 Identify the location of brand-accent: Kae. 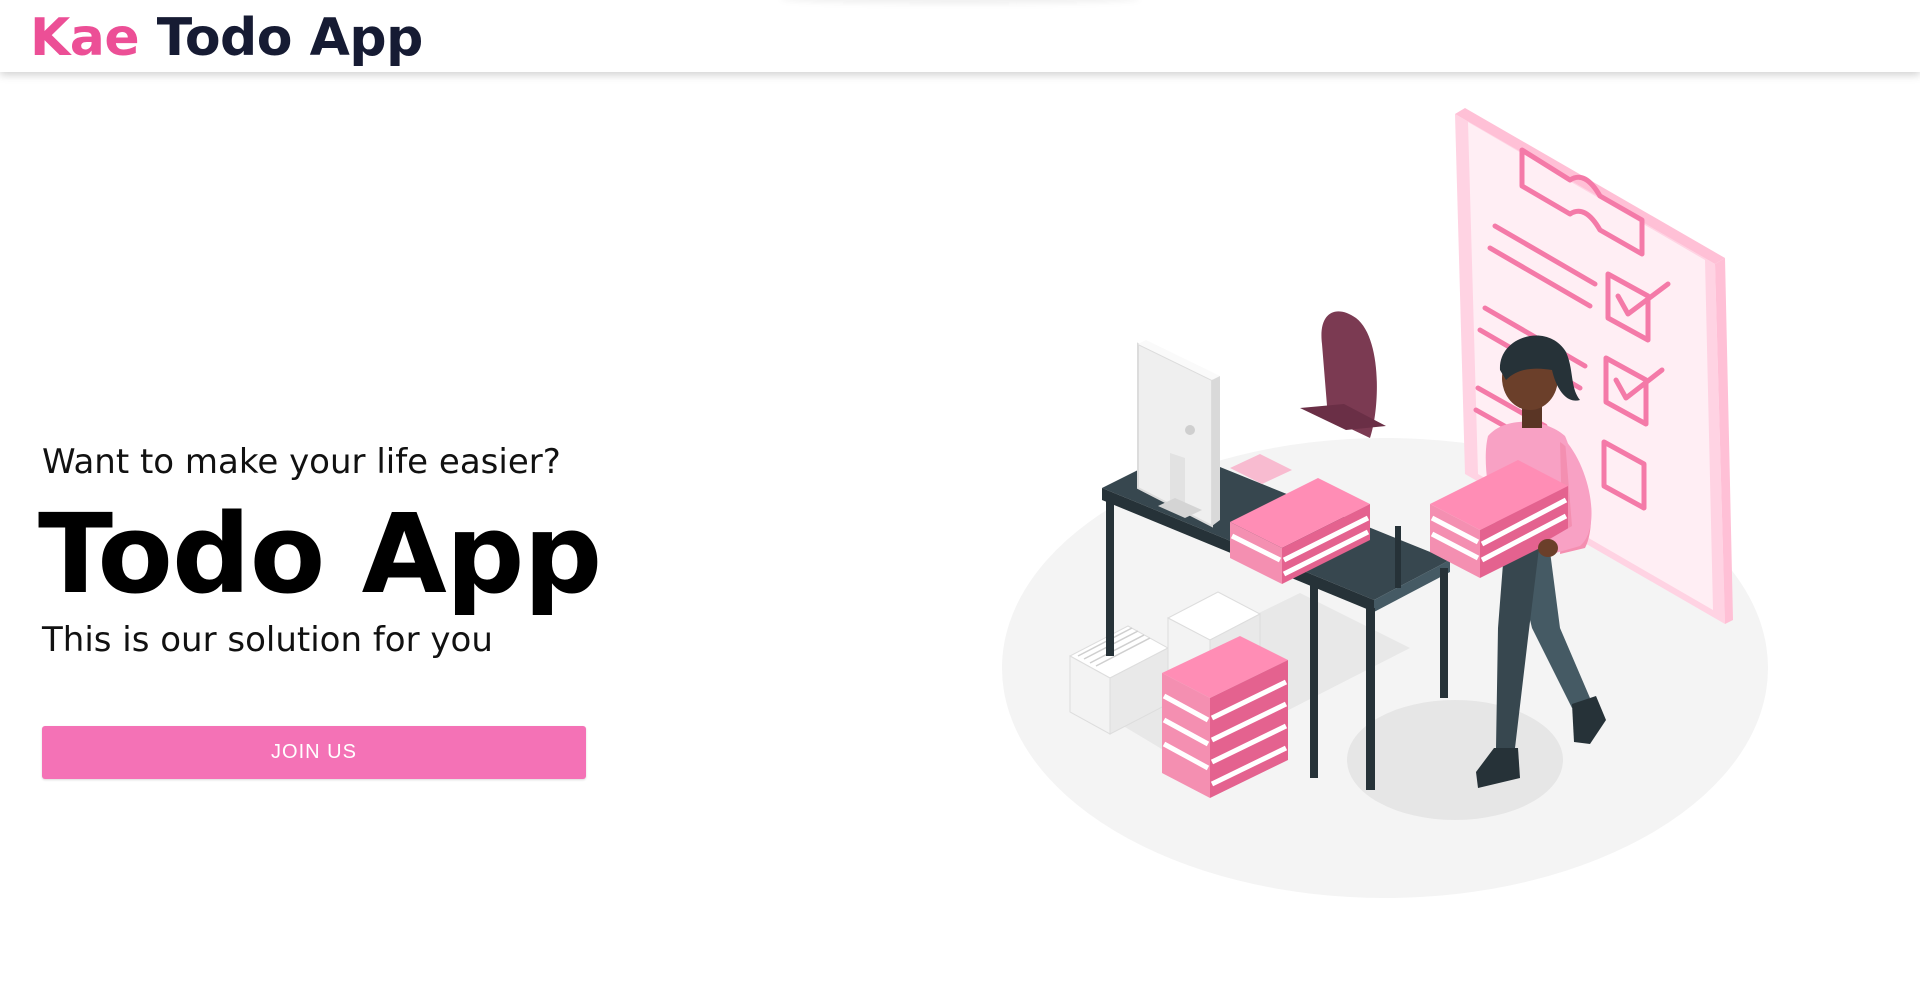
(85, 38).